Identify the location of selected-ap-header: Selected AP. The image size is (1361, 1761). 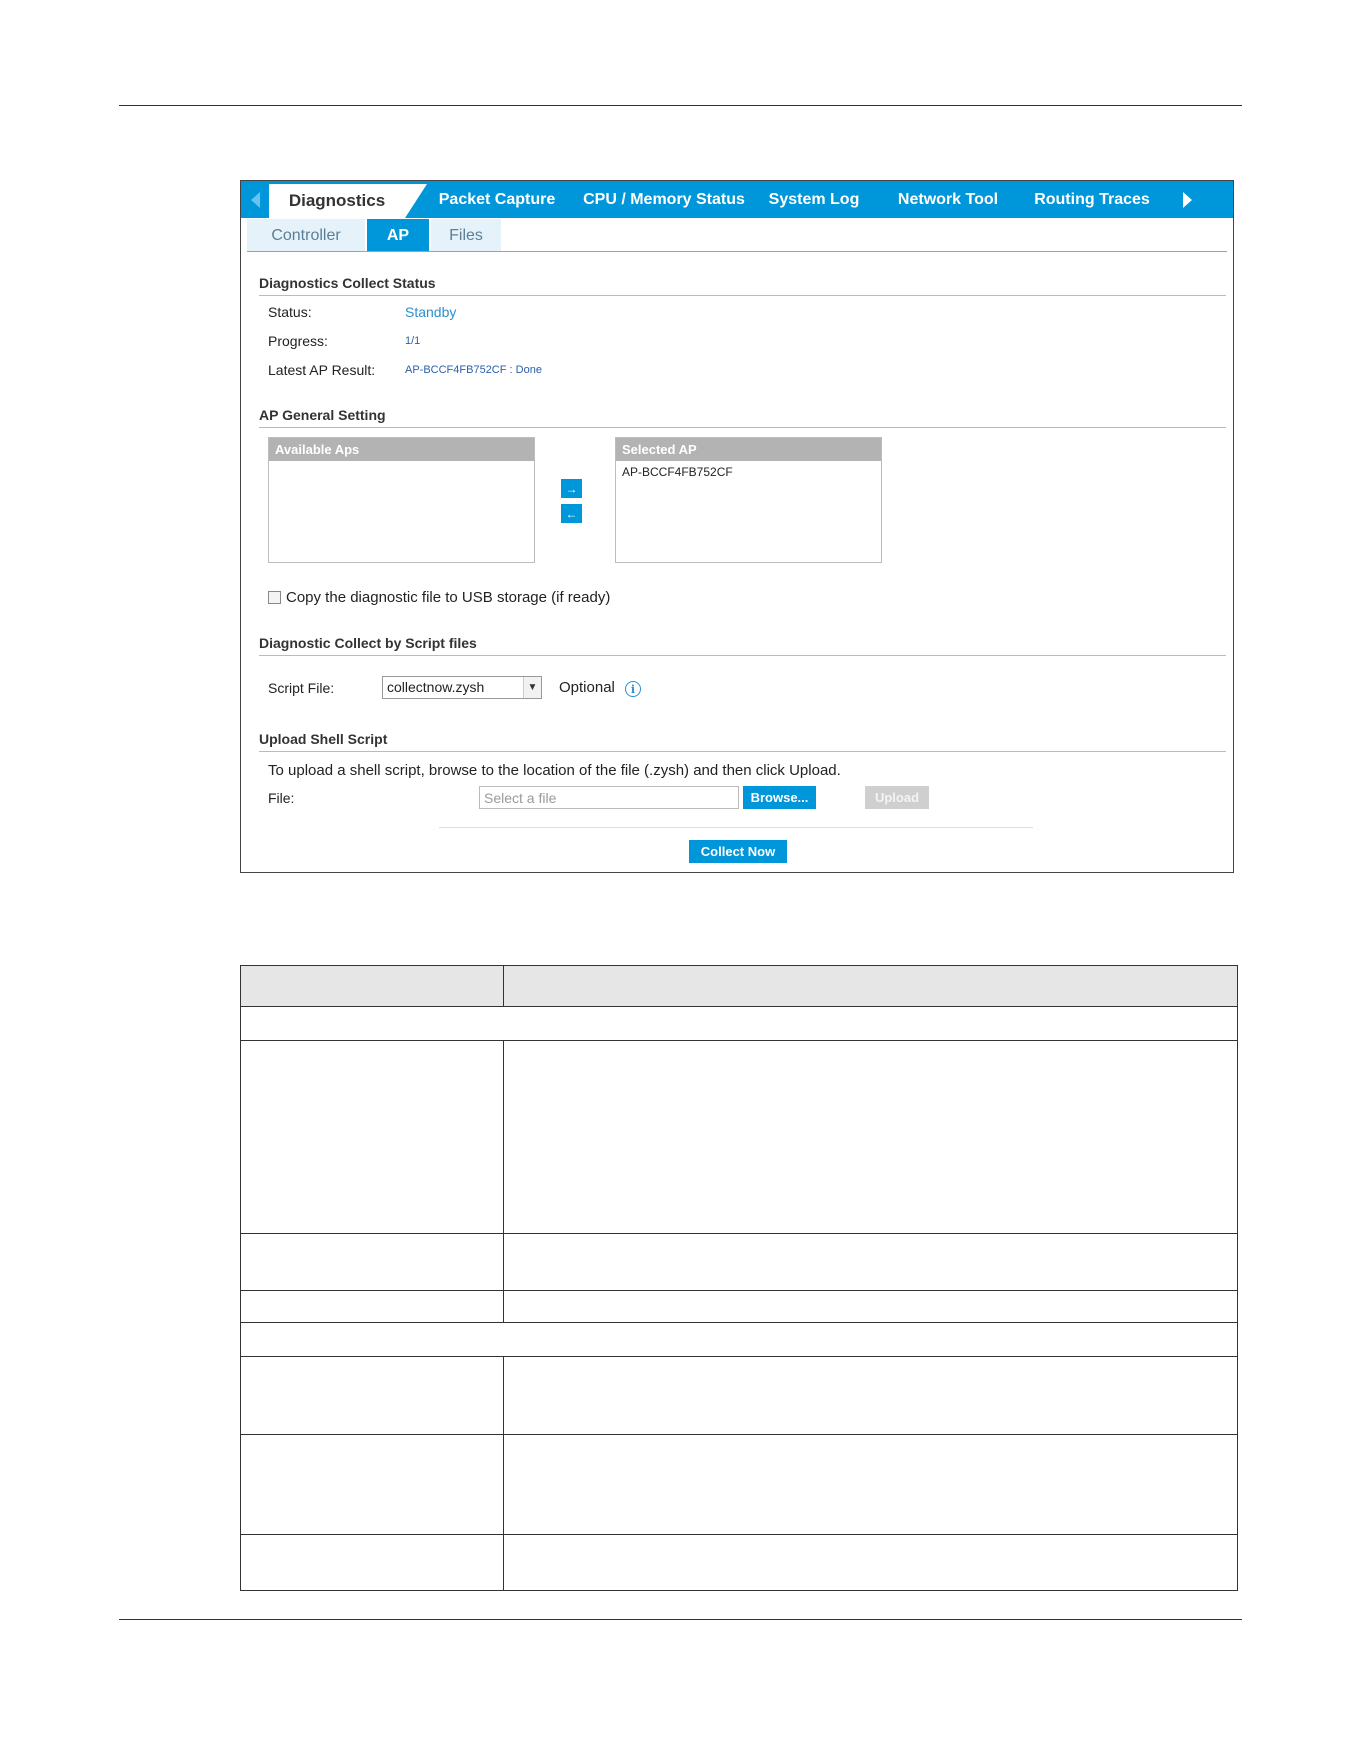
(748, 449).